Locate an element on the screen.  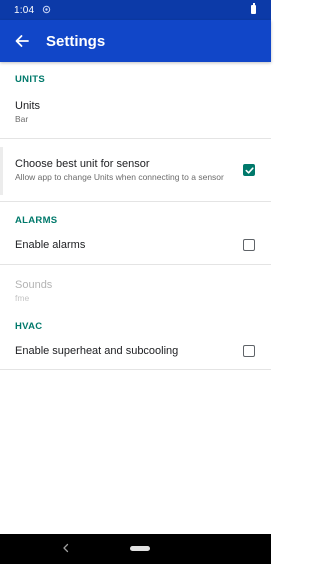
section-header-hvac: HVAC is located at coordinates (29, 326).